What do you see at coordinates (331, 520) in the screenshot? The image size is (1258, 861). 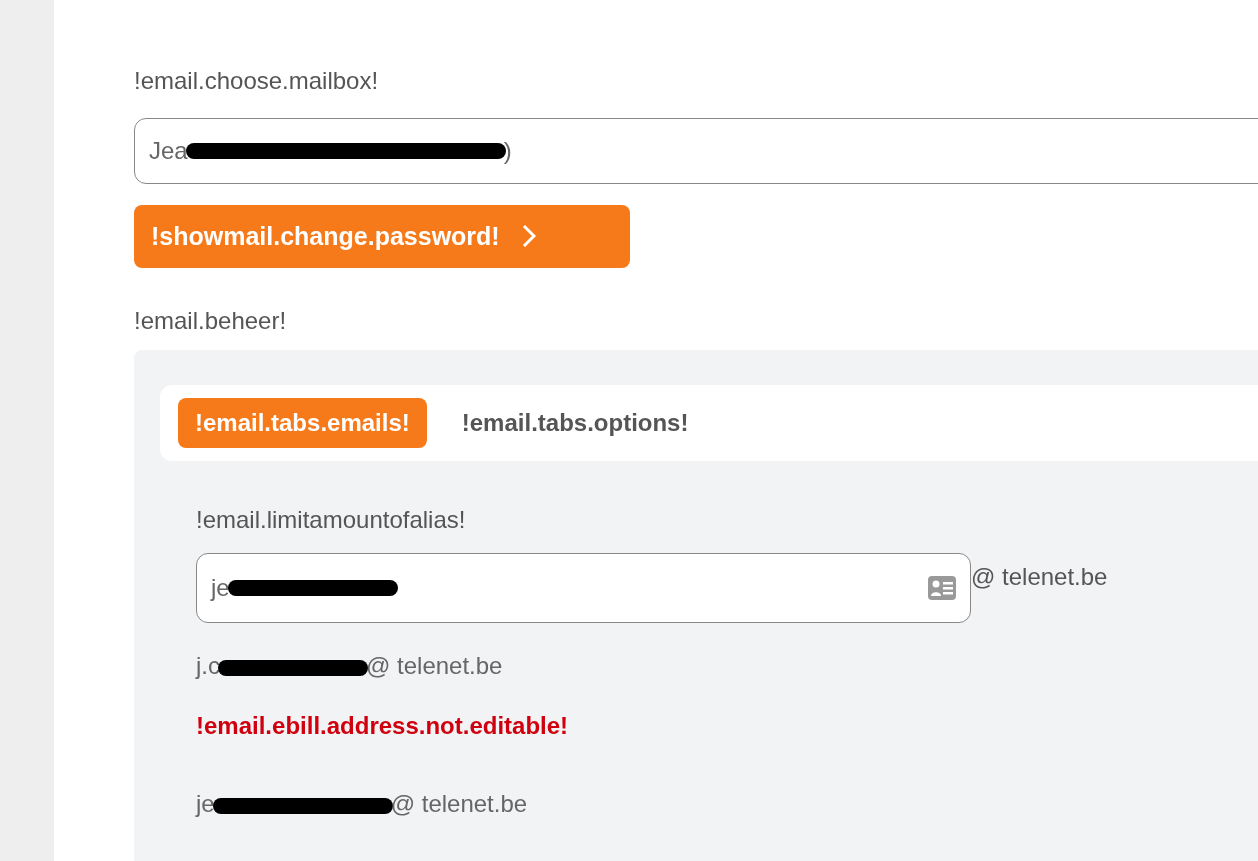 I see `alias-limit-text: !email.limitamountofalias!` at bounding box center [331, 520].